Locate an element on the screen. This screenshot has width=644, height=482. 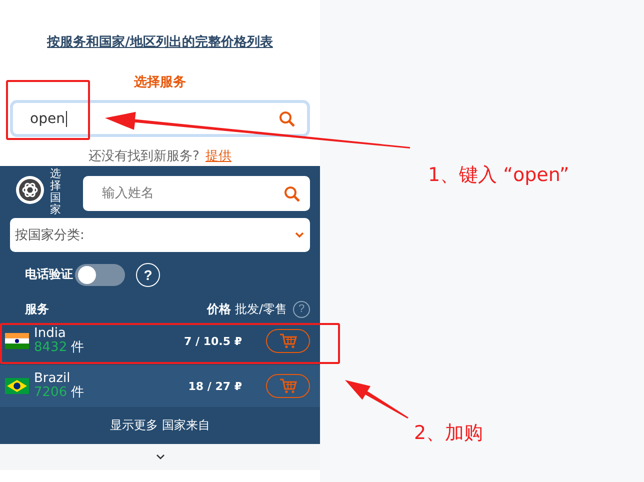
stock-count: 7206 件 is located at coordinates (59, 393).